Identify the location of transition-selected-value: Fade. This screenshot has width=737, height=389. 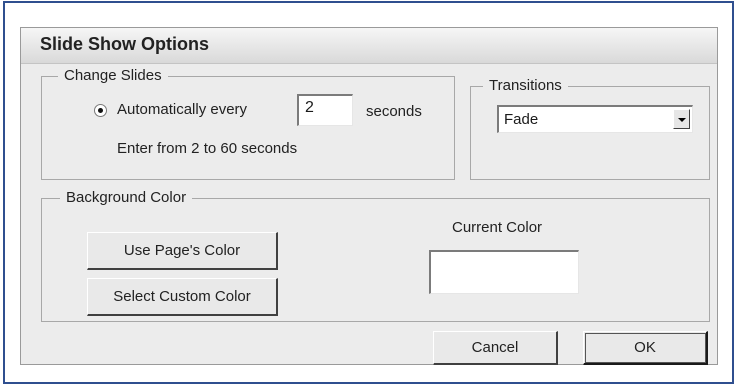
(521, 119).